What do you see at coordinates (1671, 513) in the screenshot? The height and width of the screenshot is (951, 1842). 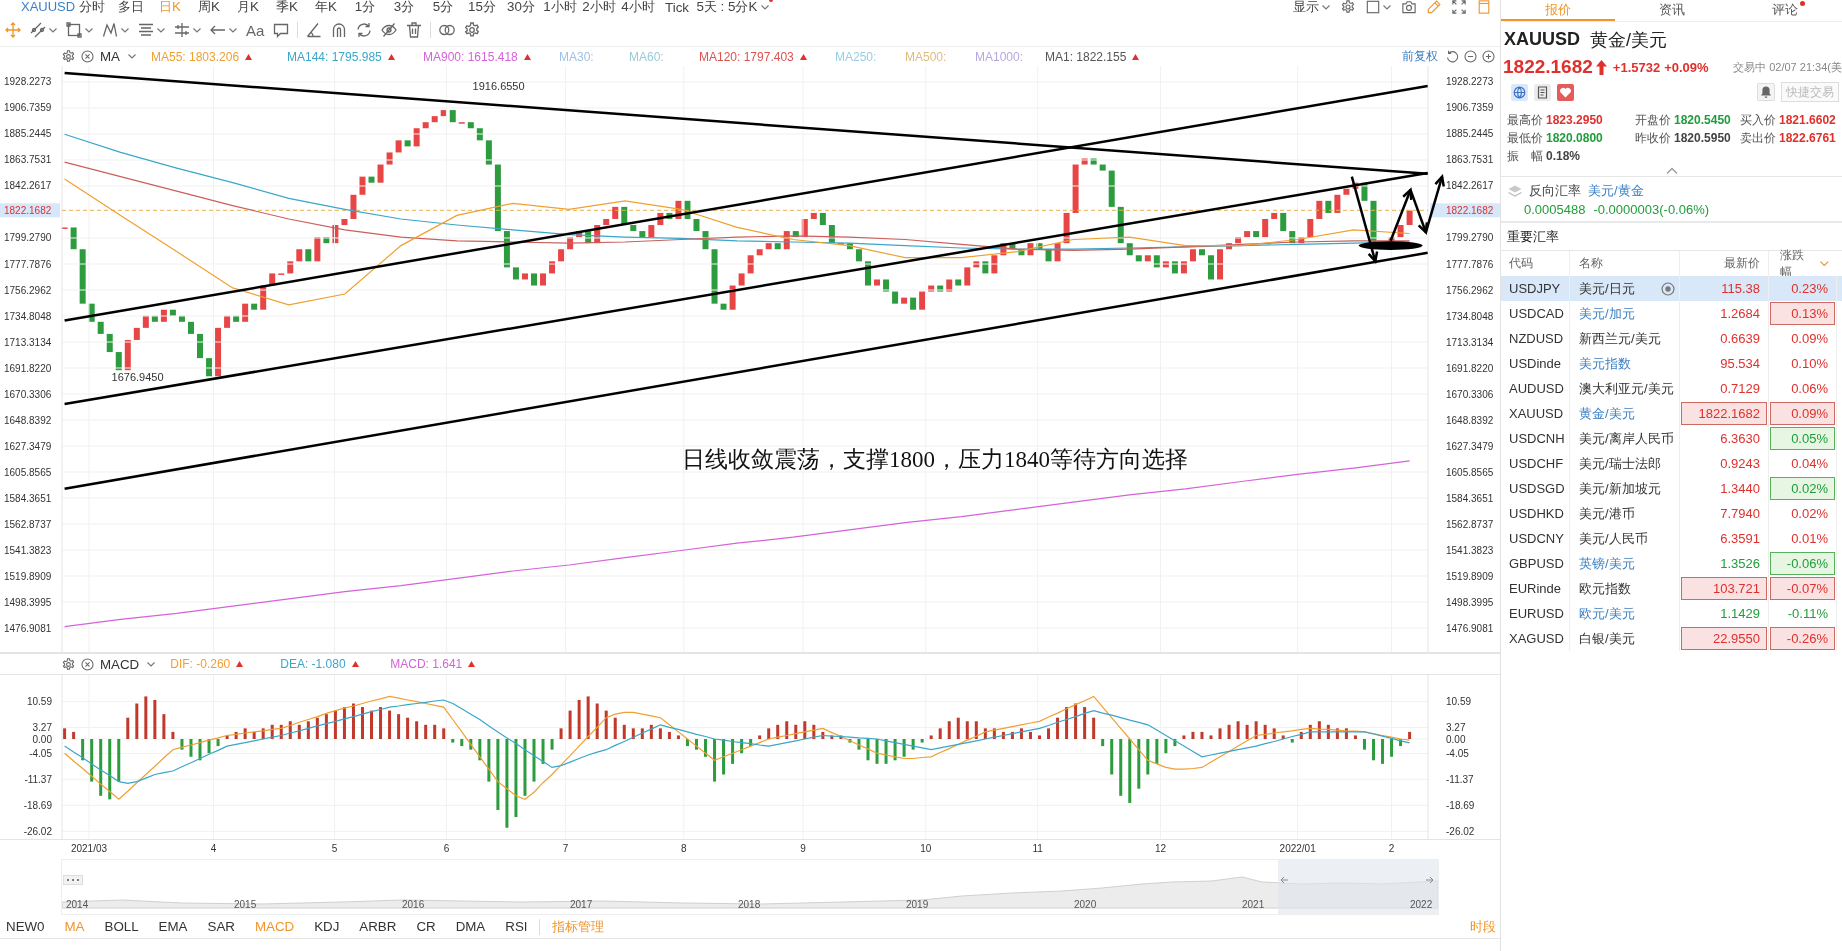 I see `table-row: USDHKD 美元/港币 7.7940 0.02%` at bounding box center [1671, 513].